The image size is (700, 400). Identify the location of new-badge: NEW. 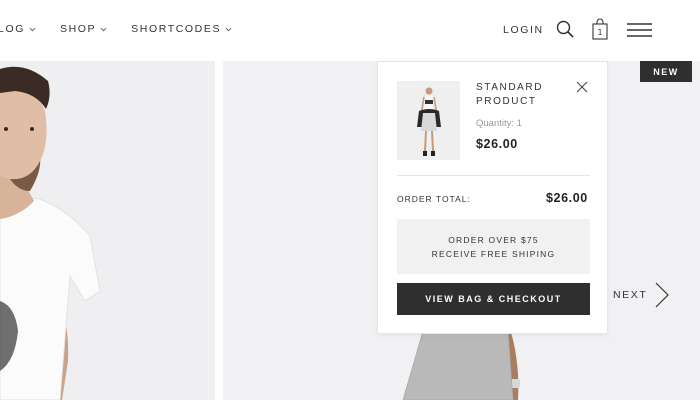
(666, 71).